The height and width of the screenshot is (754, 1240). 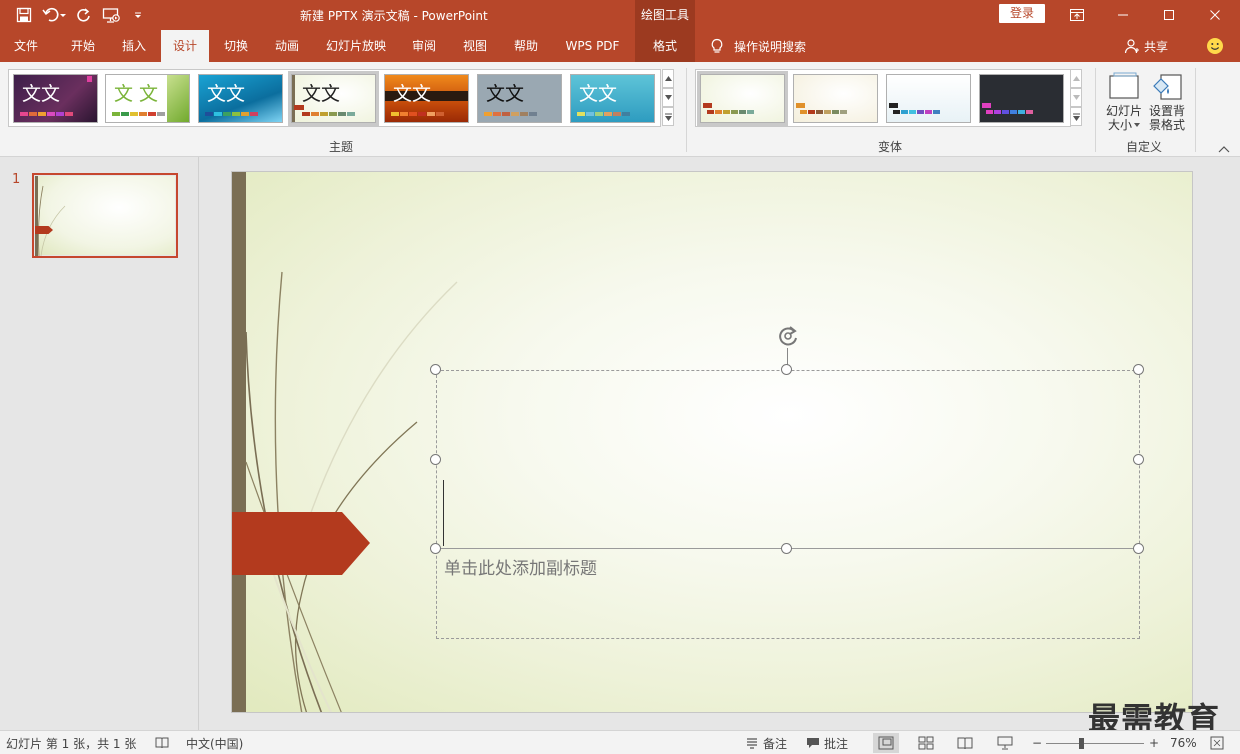 I want to click on tab-transitions: 切换, so click(x=236, y=46).